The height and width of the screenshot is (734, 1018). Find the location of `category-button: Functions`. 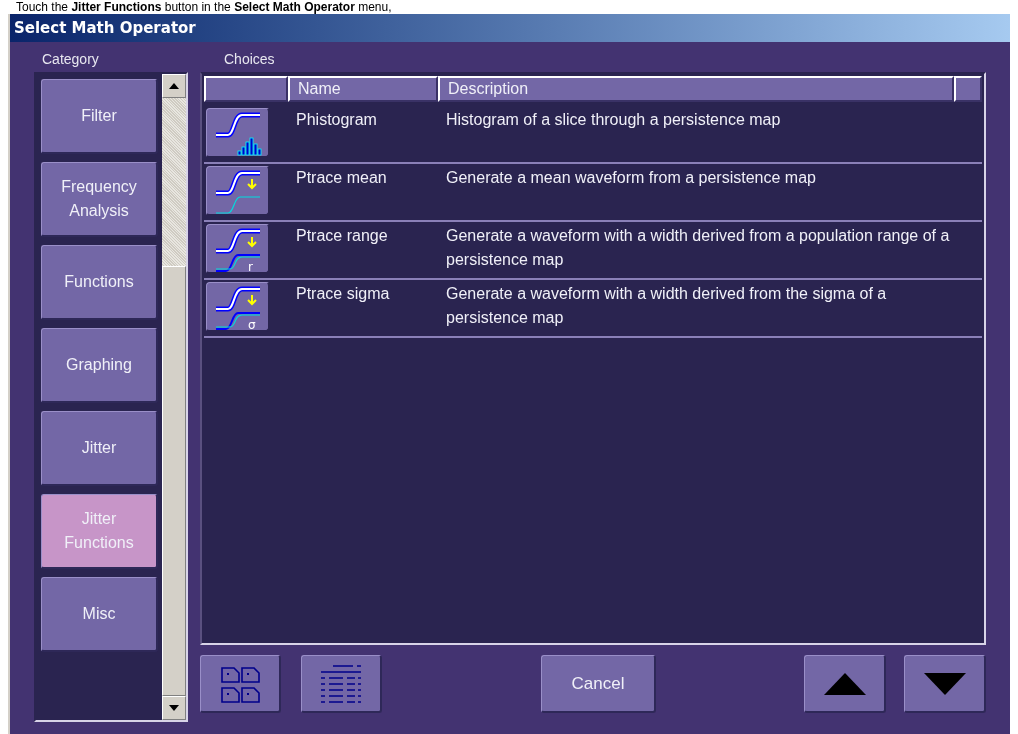

category-button: Functions is located at coordinates (99, 282).